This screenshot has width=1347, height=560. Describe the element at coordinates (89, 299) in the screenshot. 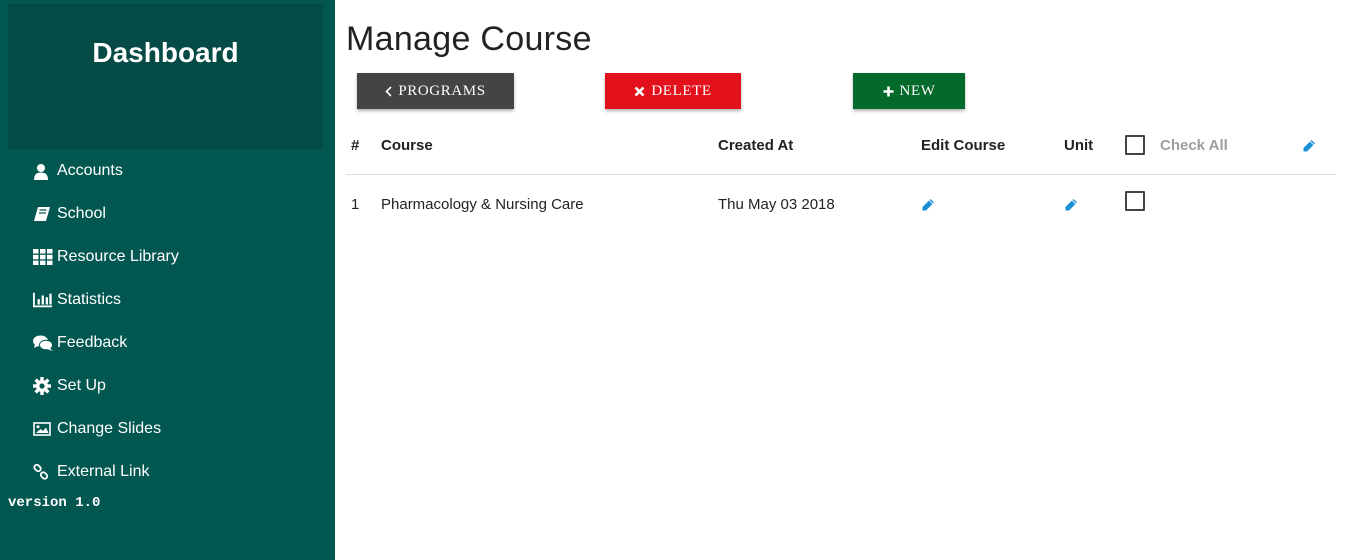

I see `sidebar-item-label: Statistics` at that location.